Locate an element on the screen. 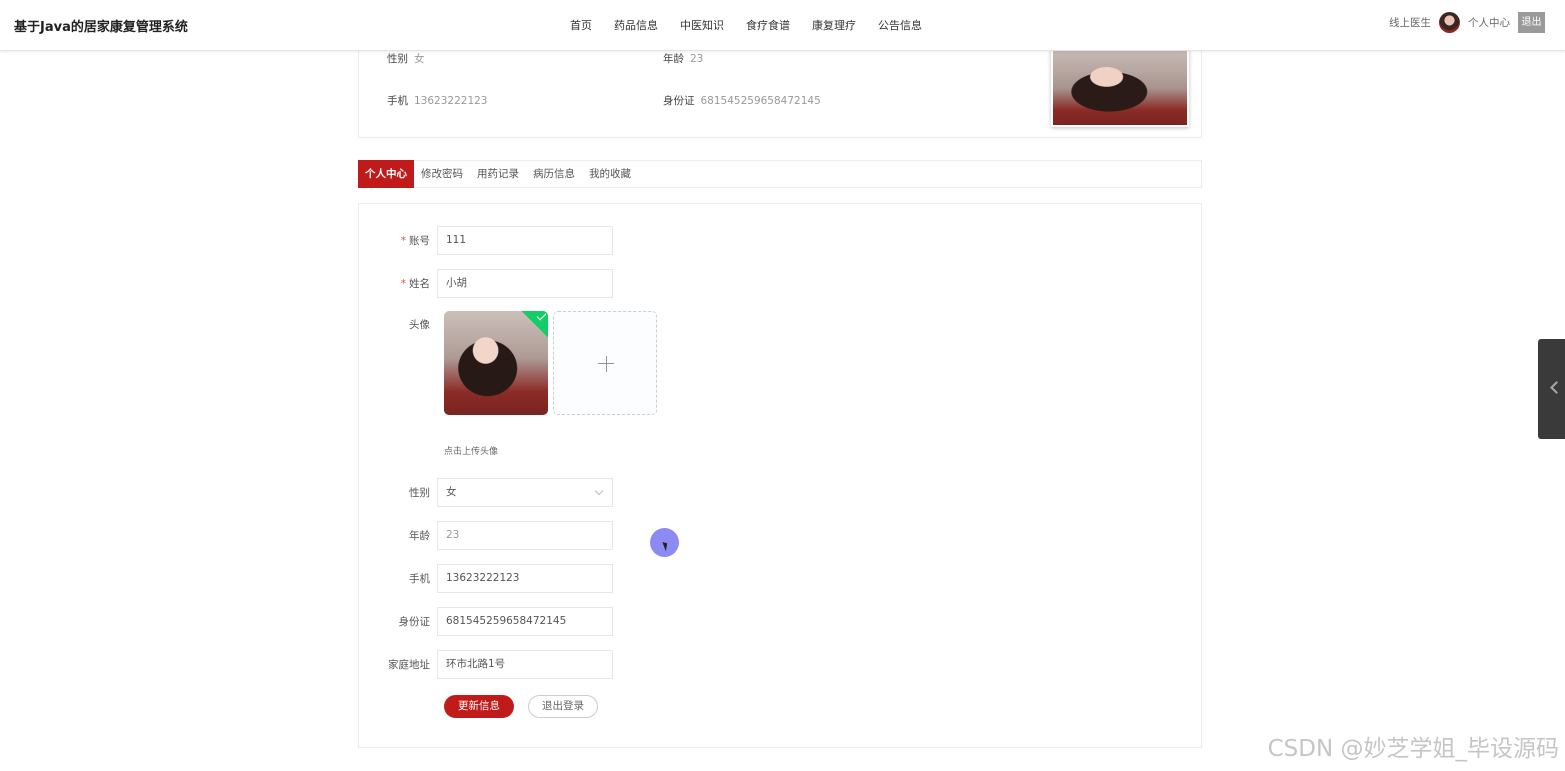  summary-gender: 性别女 is located at coordinates (406, 58).